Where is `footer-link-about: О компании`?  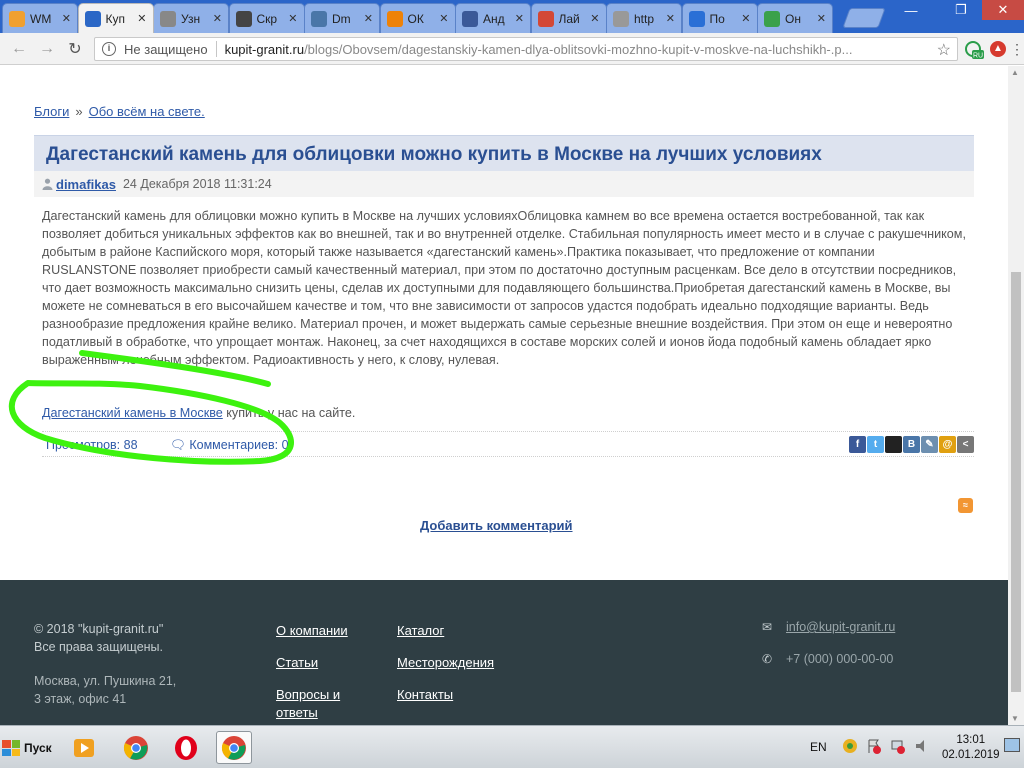 footer-link-about: О компании is located at coordinates (312, 631).